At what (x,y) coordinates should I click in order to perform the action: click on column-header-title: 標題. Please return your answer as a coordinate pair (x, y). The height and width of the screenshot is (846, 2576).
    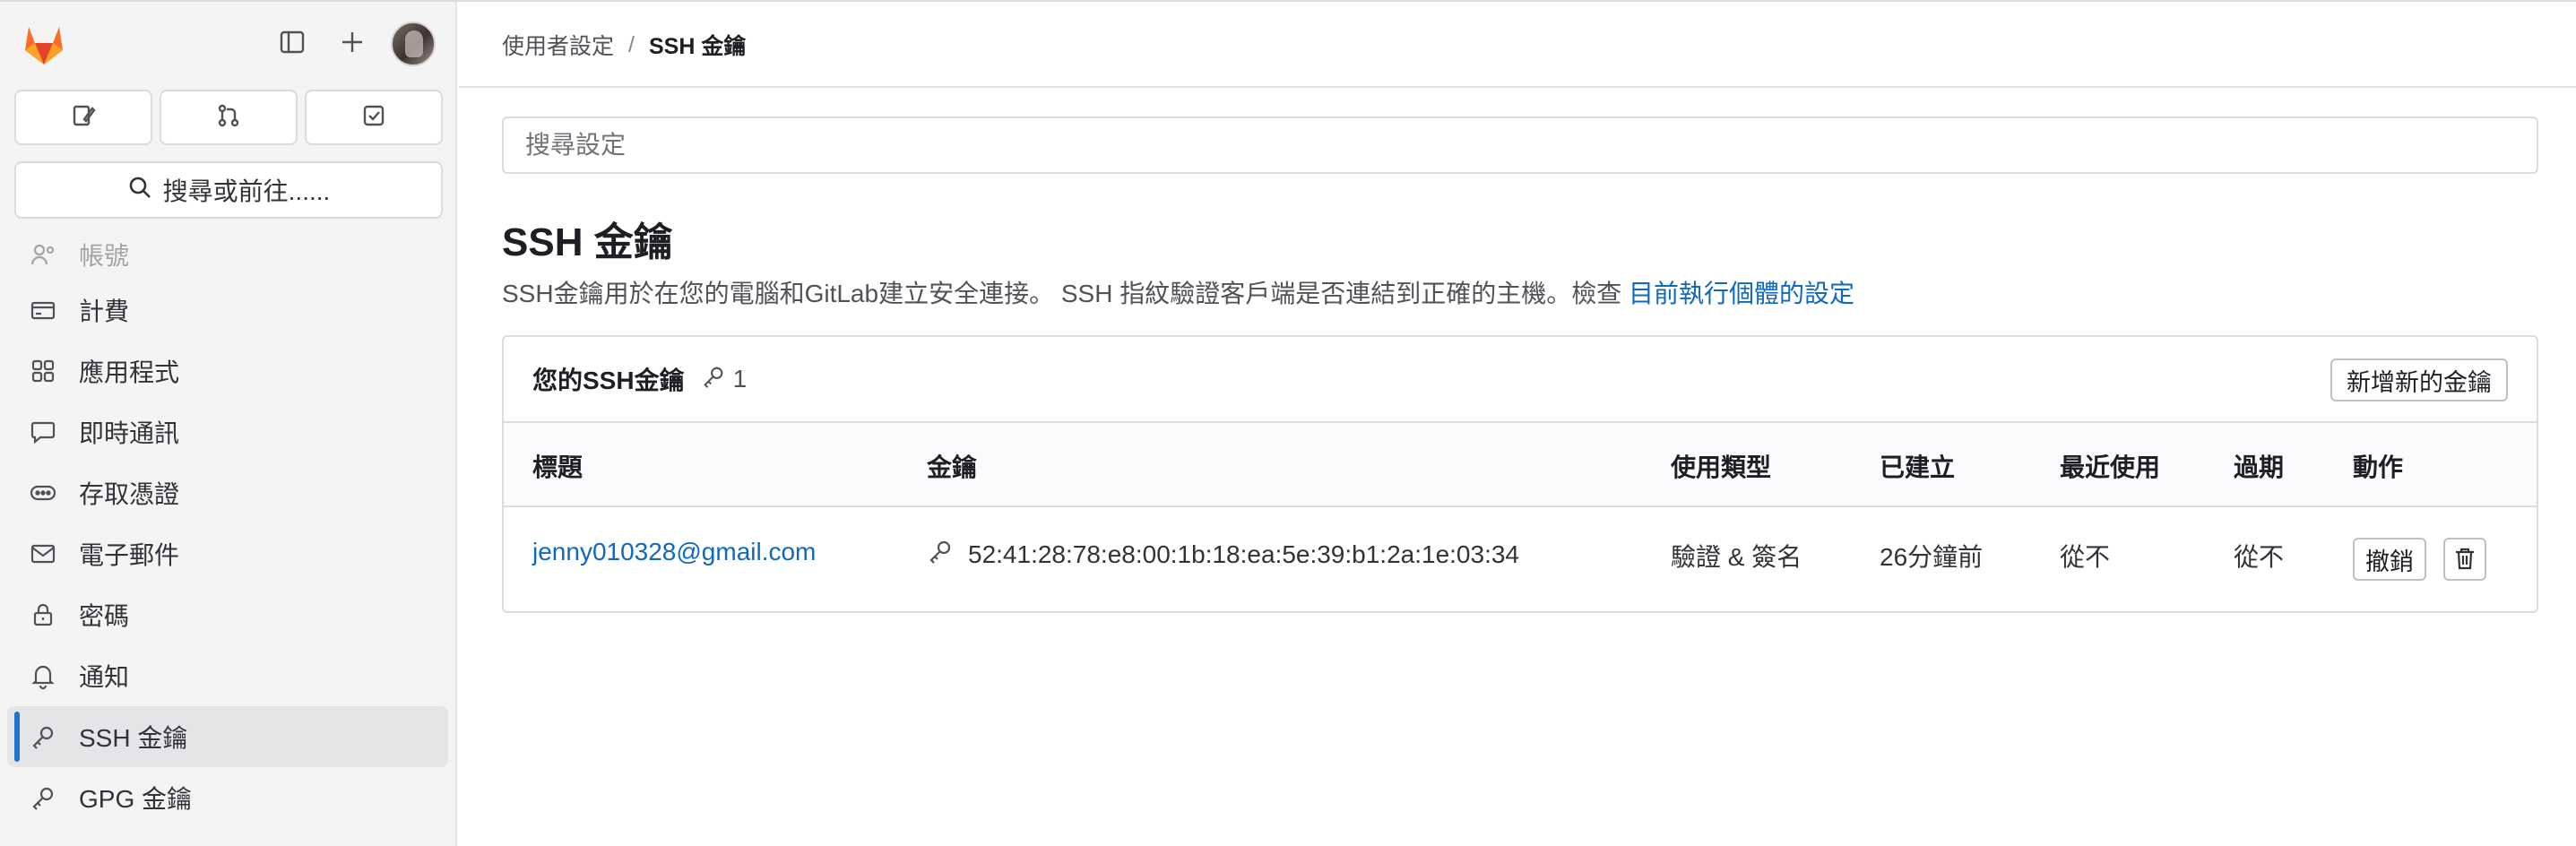
    Looking at the image, I should click on (557, 467).